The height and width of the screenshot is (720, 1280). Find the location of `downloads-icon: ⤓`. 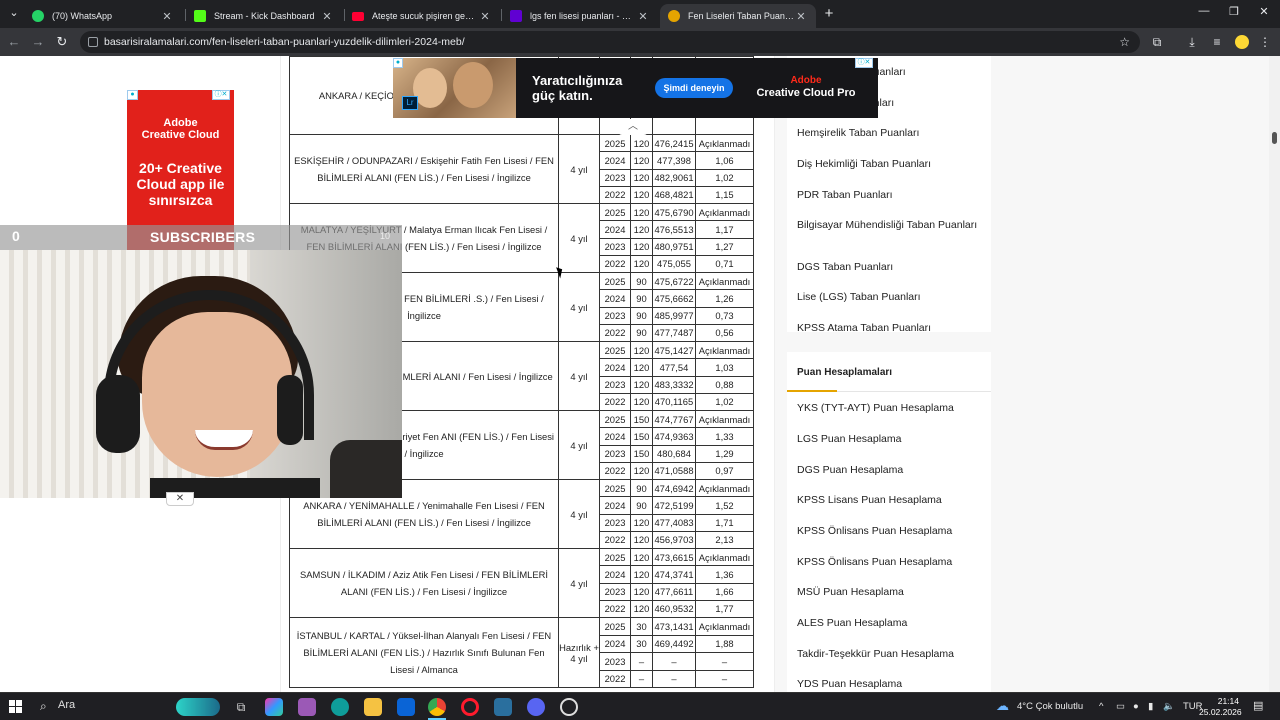

downloads-icon: ⤓ is located at coordinates (1192, 42).